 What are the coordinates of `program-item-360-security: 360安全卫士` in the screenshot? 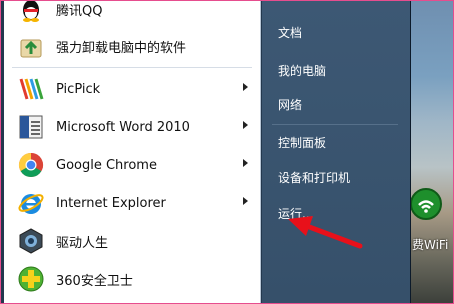 It's located at (132, 279).